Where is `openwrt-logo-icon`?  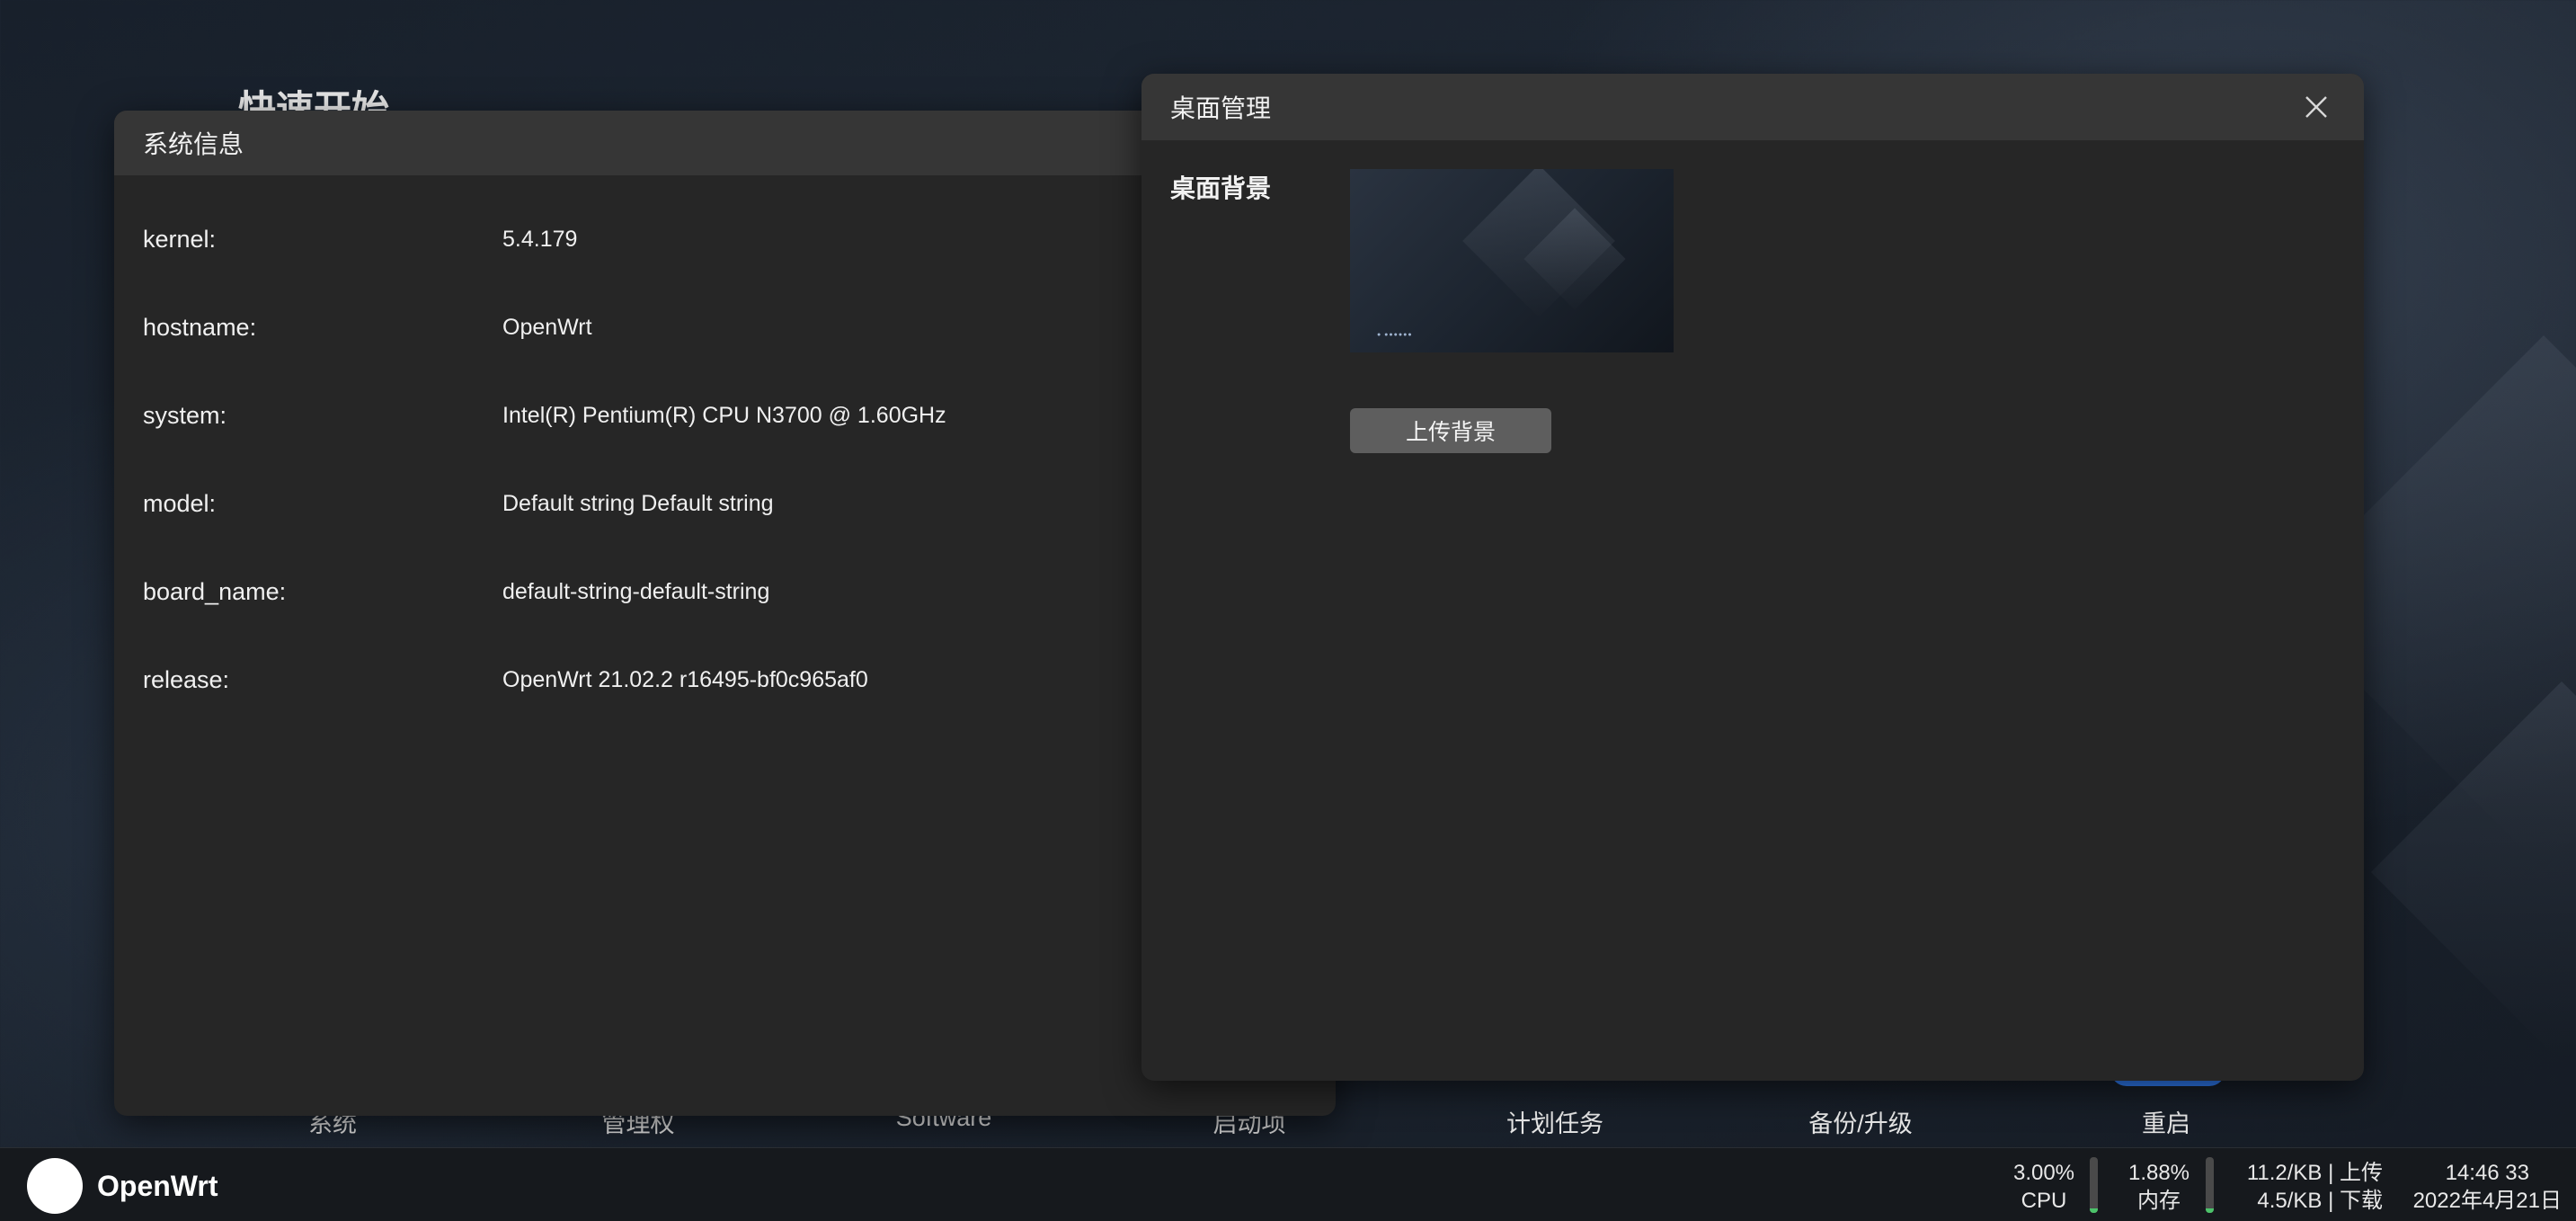 openwrt-logo-icon is located at coordinates (55, 1186).